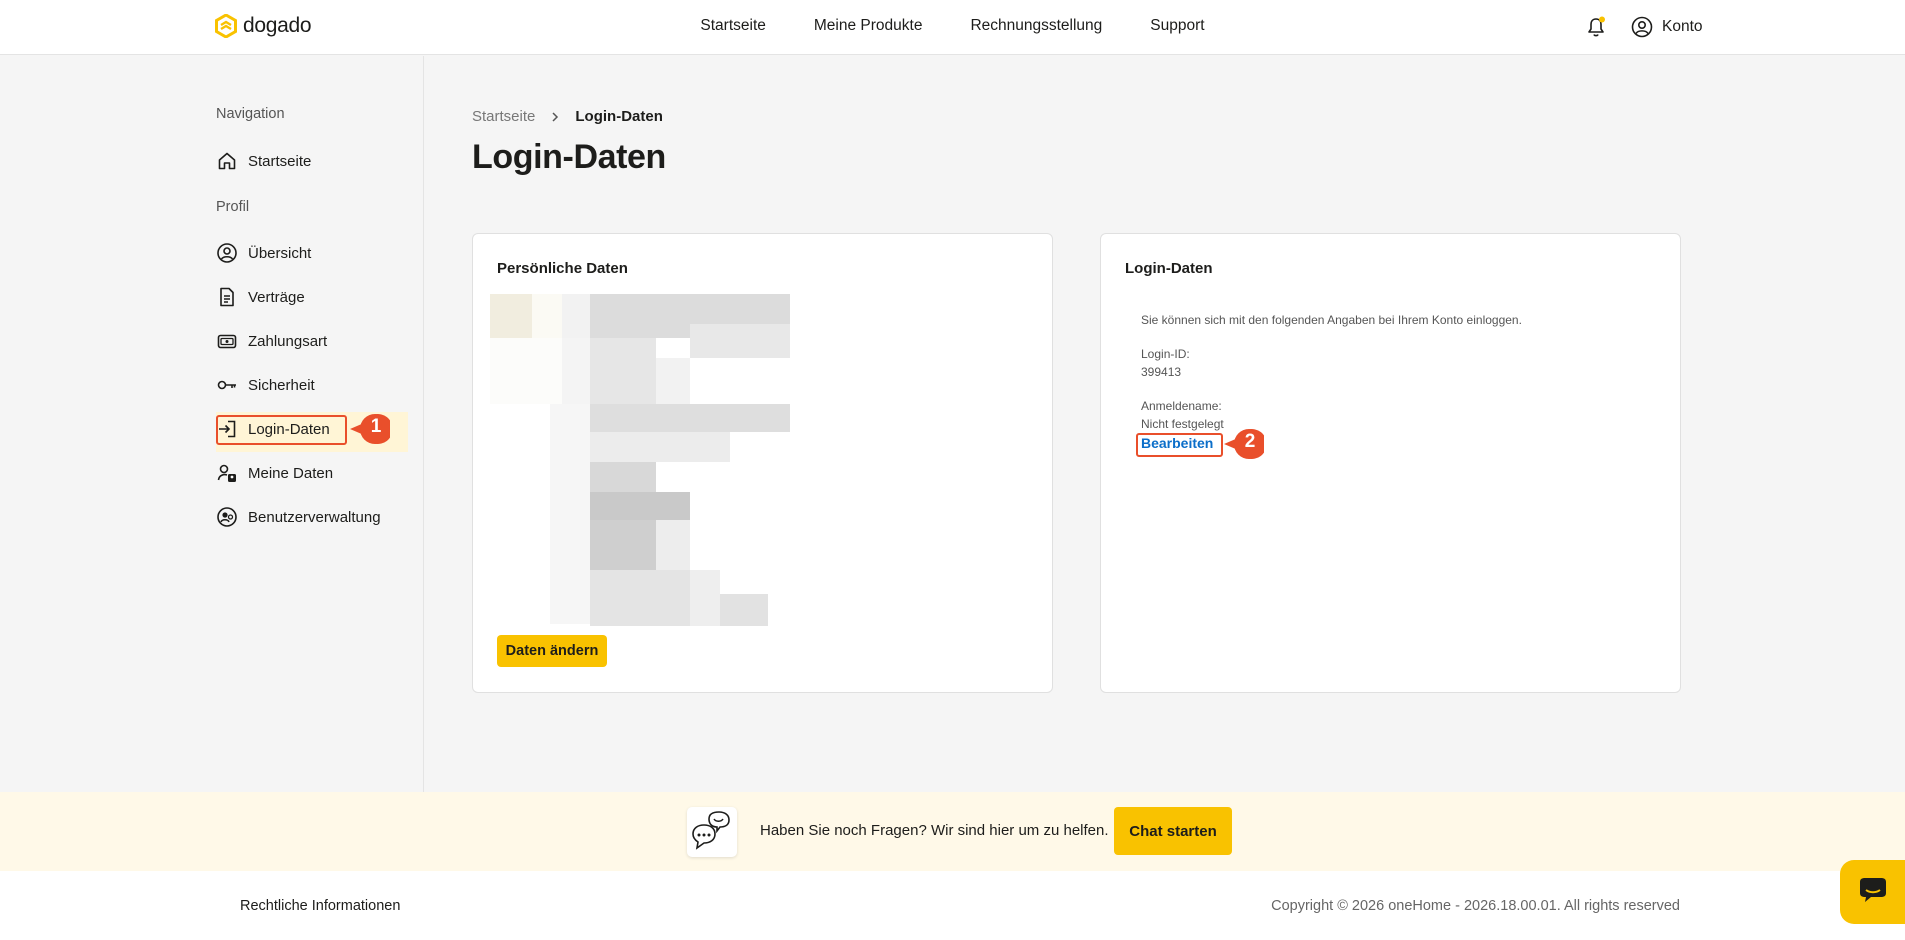 The width and height of the screenshot is (1905, 940). Describe the element at coordinates (226, 385) in the screenshot. I see `key-icon` at that location.